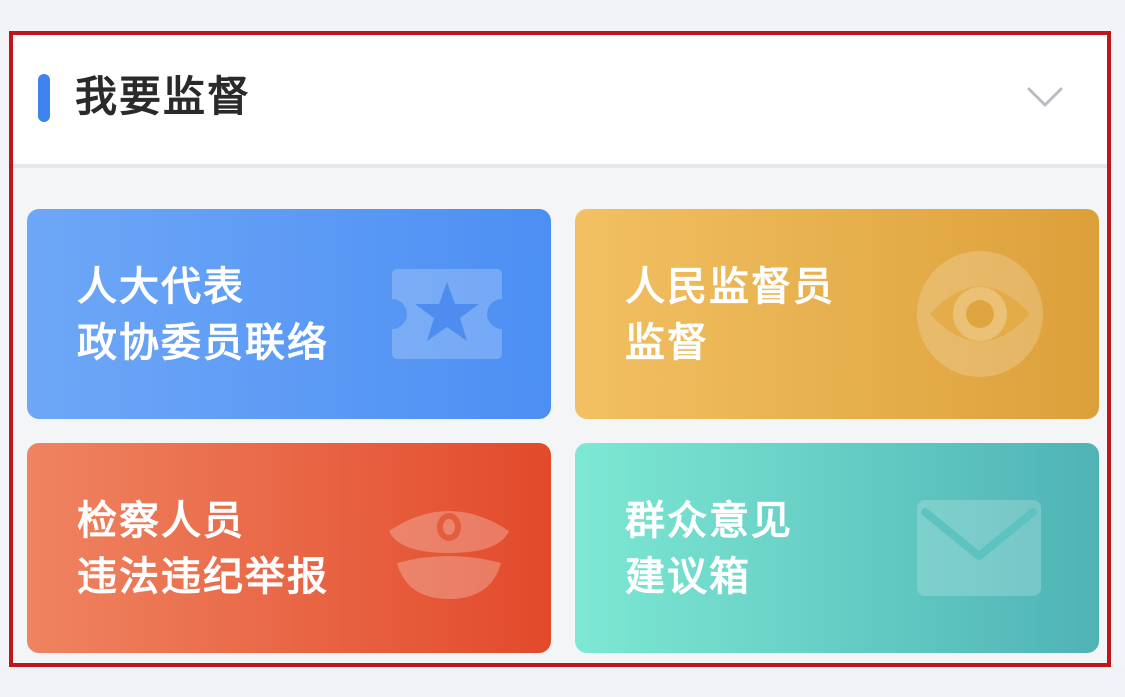  What do you see at coordinates (979, 548) in the screenshot?
I see `mail-icon` at bounding box center [979, 548].